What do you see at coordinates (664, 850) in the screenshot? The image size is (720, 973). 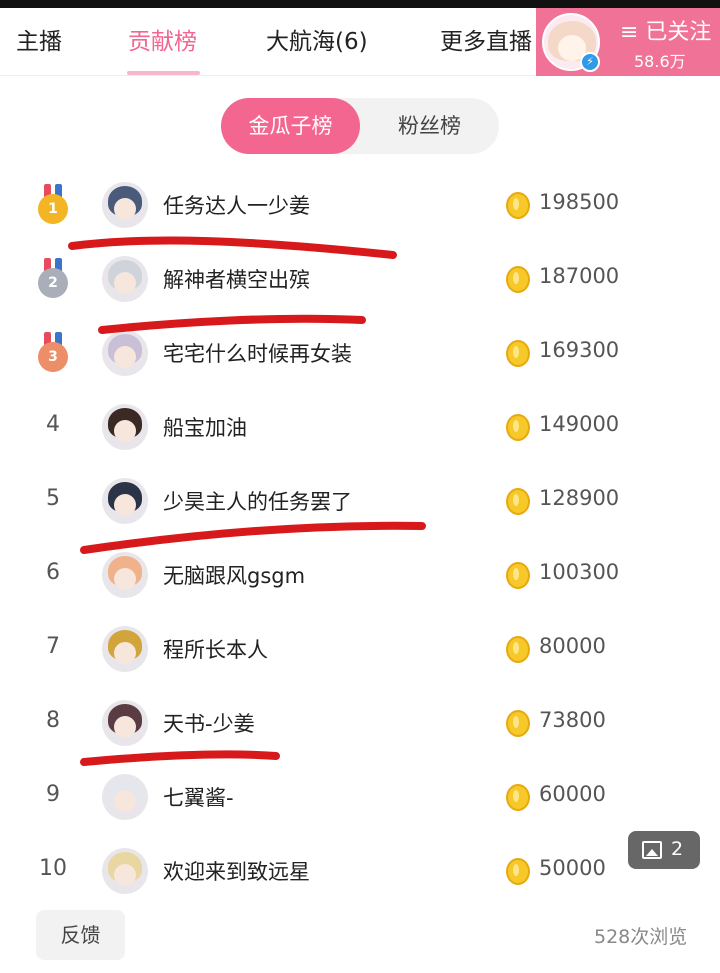 I see `image-count-badge: 2` at bounding box center [664, 850].